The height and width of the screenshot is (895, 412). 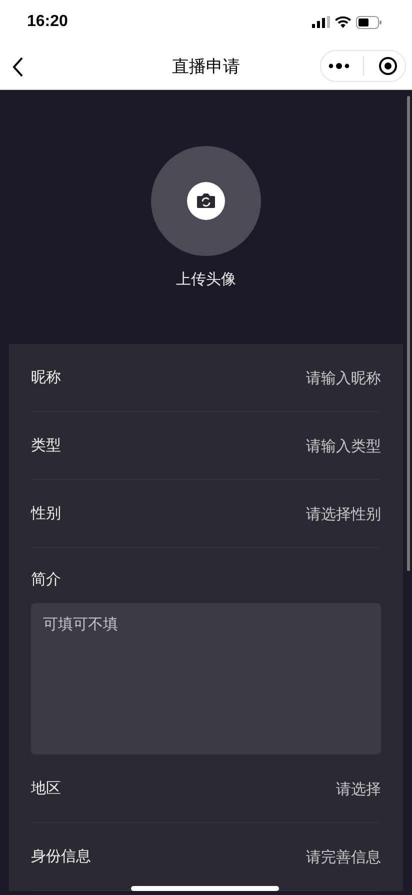 What do you see at coordinates (306, 377) in the screenshot?
I see `input-field: 请输入昵称` at bounding box center [306, 377].